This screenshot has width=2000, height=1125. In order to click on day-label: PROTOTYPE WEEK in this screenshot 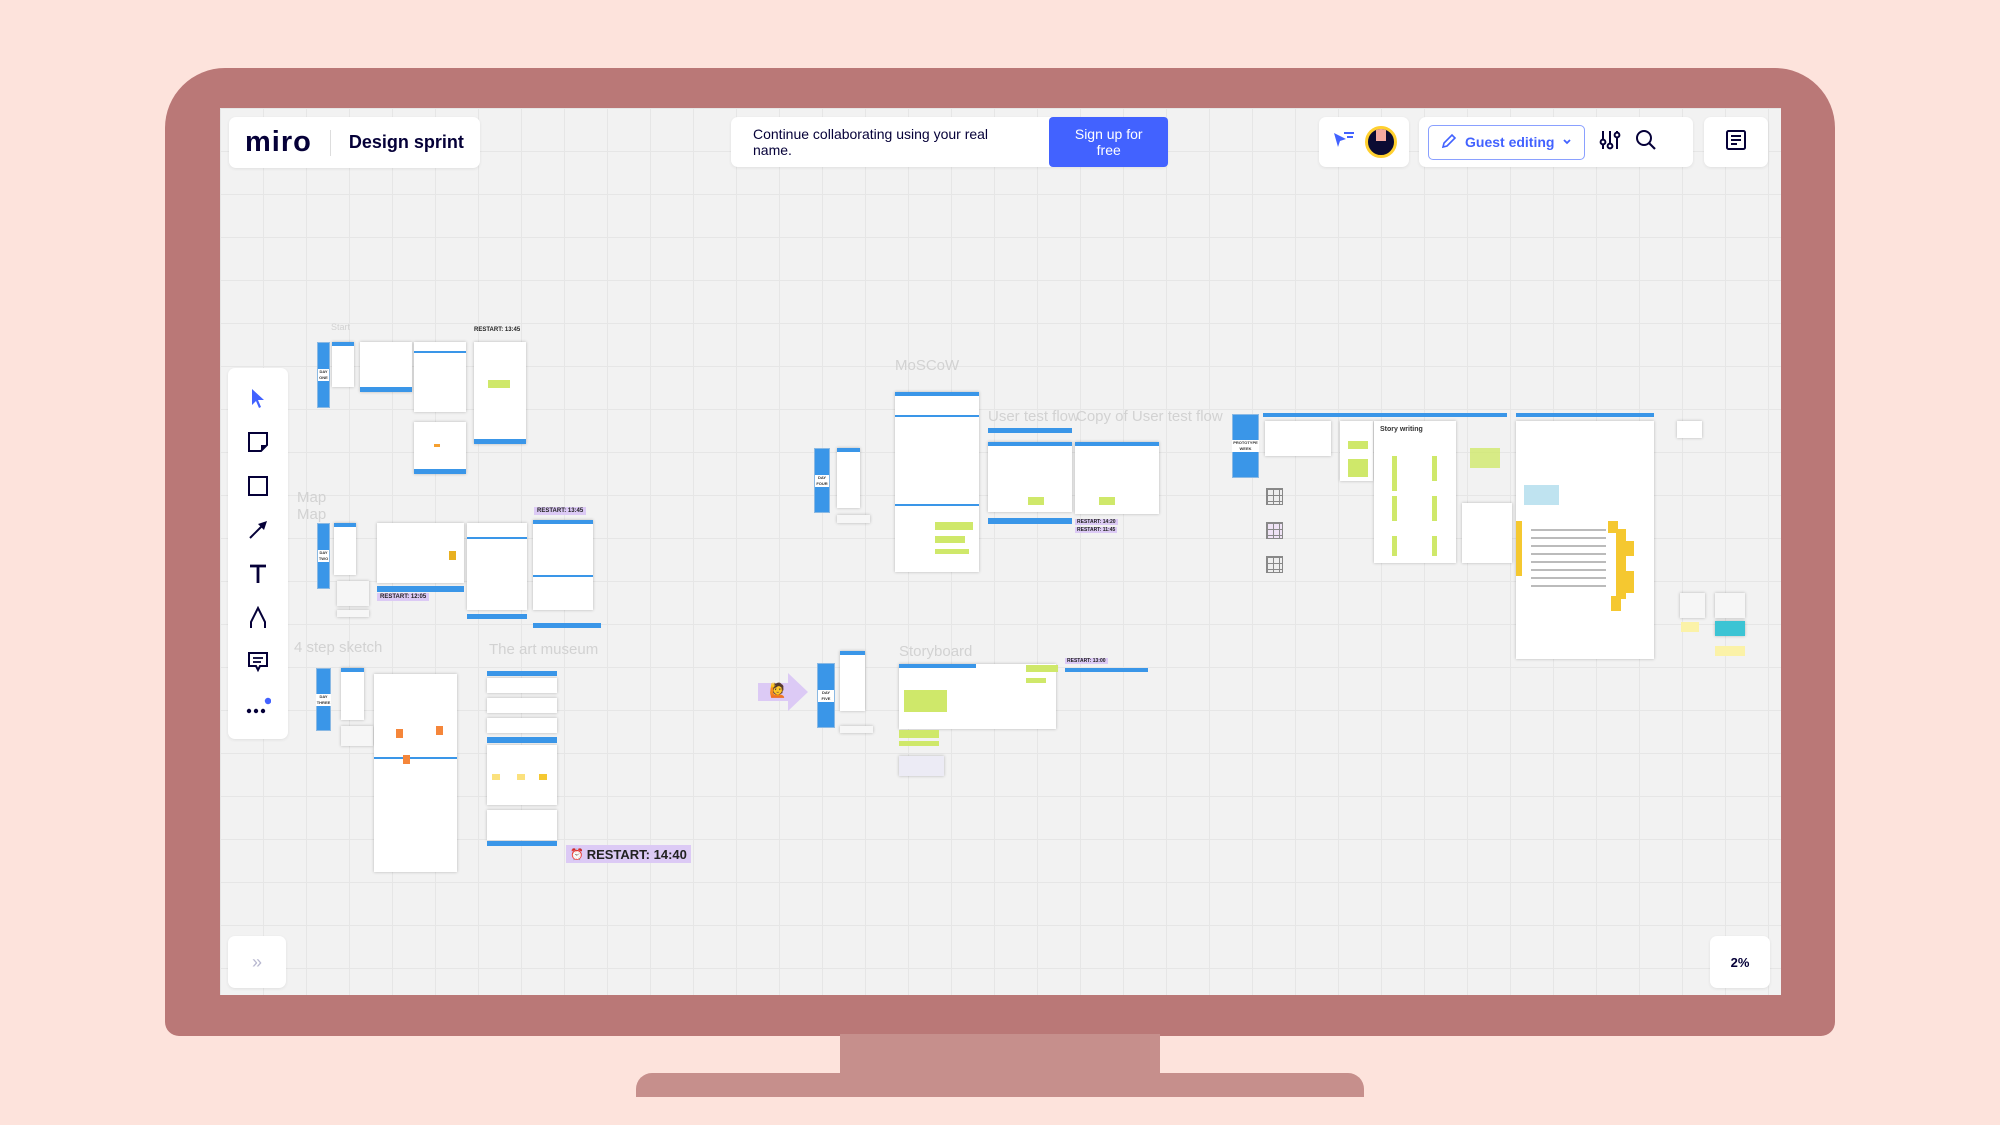, I will do `click(1245, 446)`.